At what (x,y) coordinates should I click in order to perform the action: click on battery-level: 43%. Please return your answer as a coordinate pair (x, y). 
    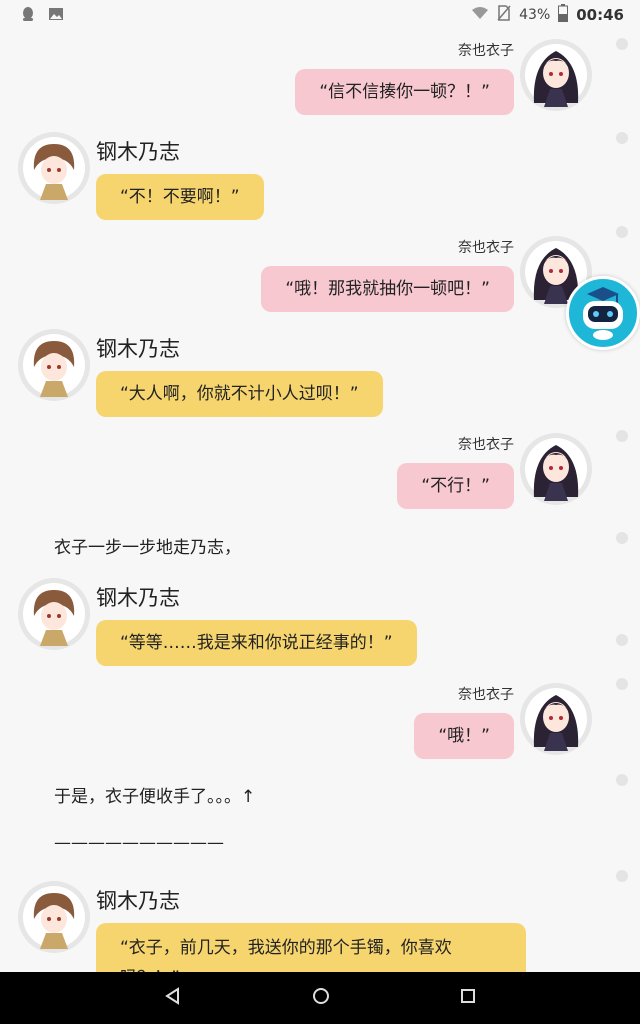
    Looking at the image, I should click on (535, 15).